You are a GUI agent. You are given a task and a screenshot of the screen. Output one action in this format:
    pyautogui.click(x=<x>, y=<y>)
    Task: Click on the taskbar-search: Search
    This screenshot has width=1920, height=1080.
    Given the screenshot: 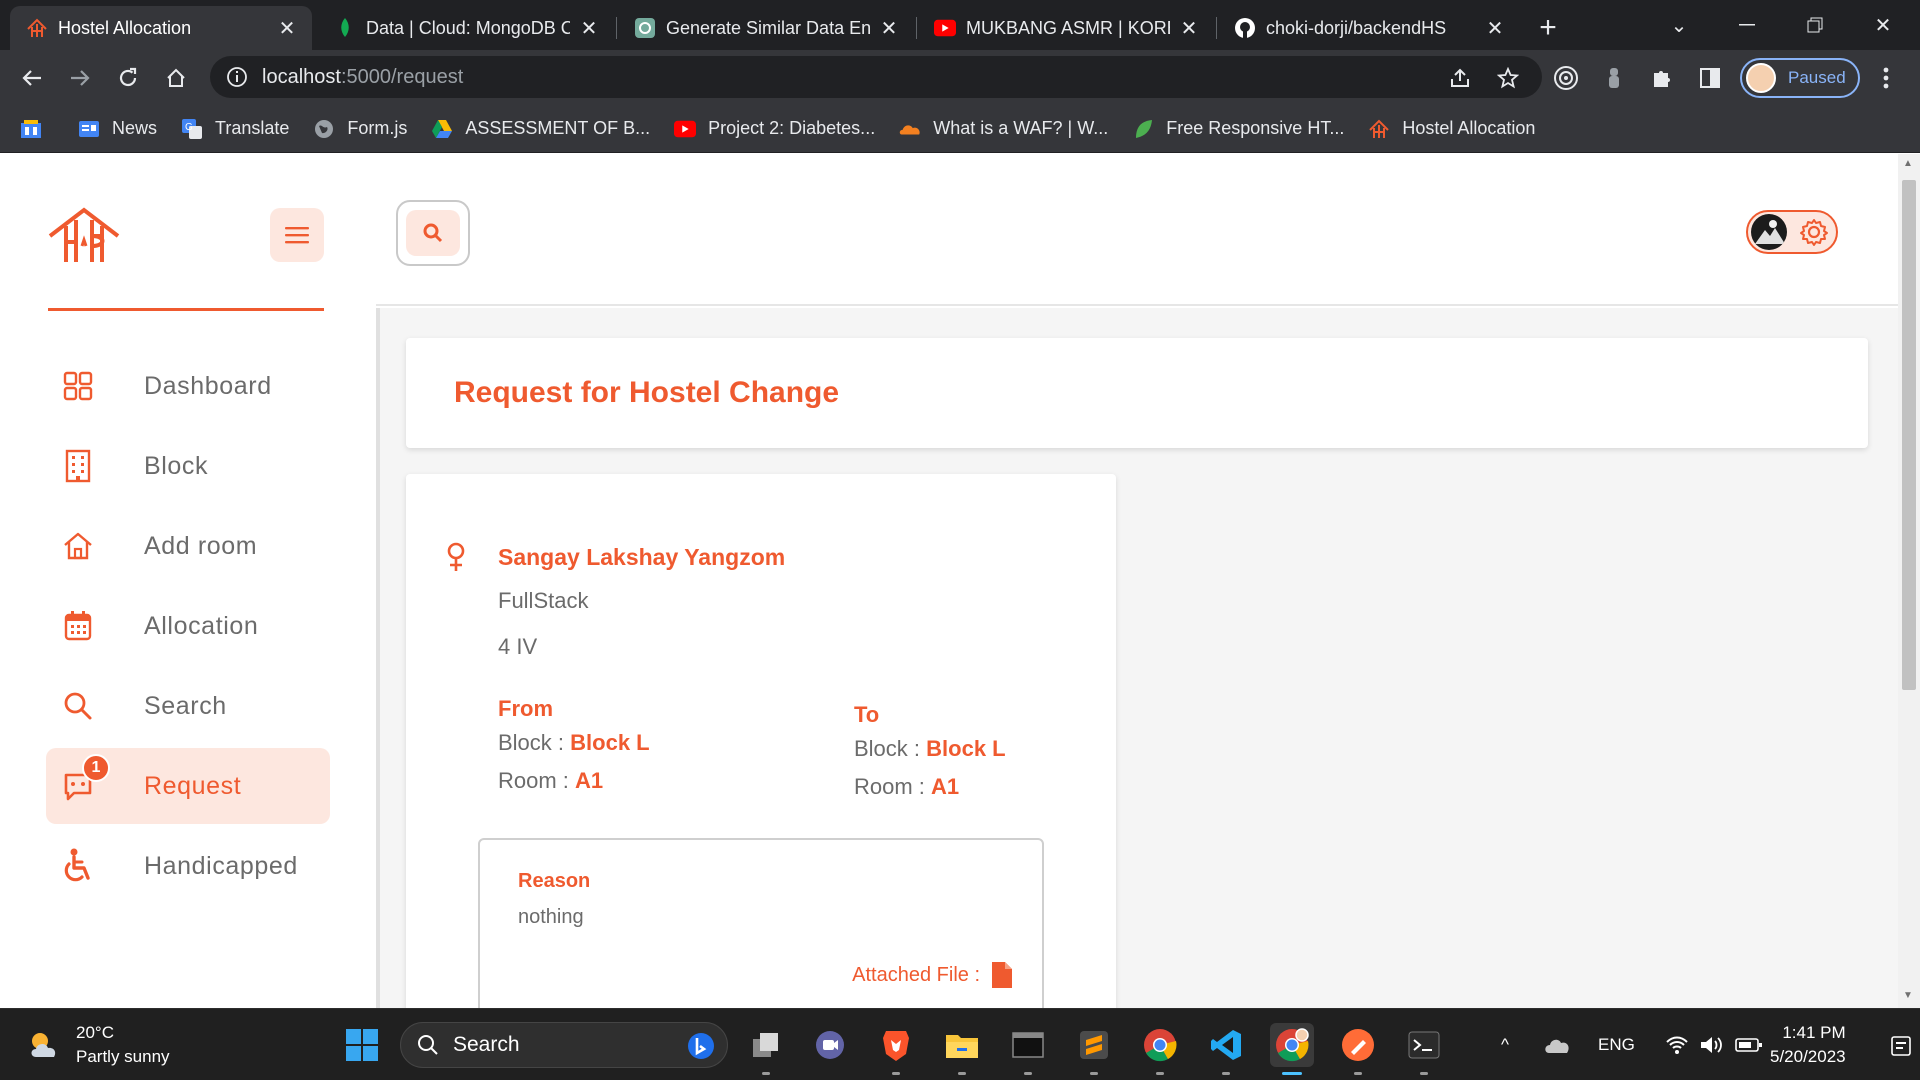 What is the action you would take?
    pyautogui.click(x=564, y=1045)
    